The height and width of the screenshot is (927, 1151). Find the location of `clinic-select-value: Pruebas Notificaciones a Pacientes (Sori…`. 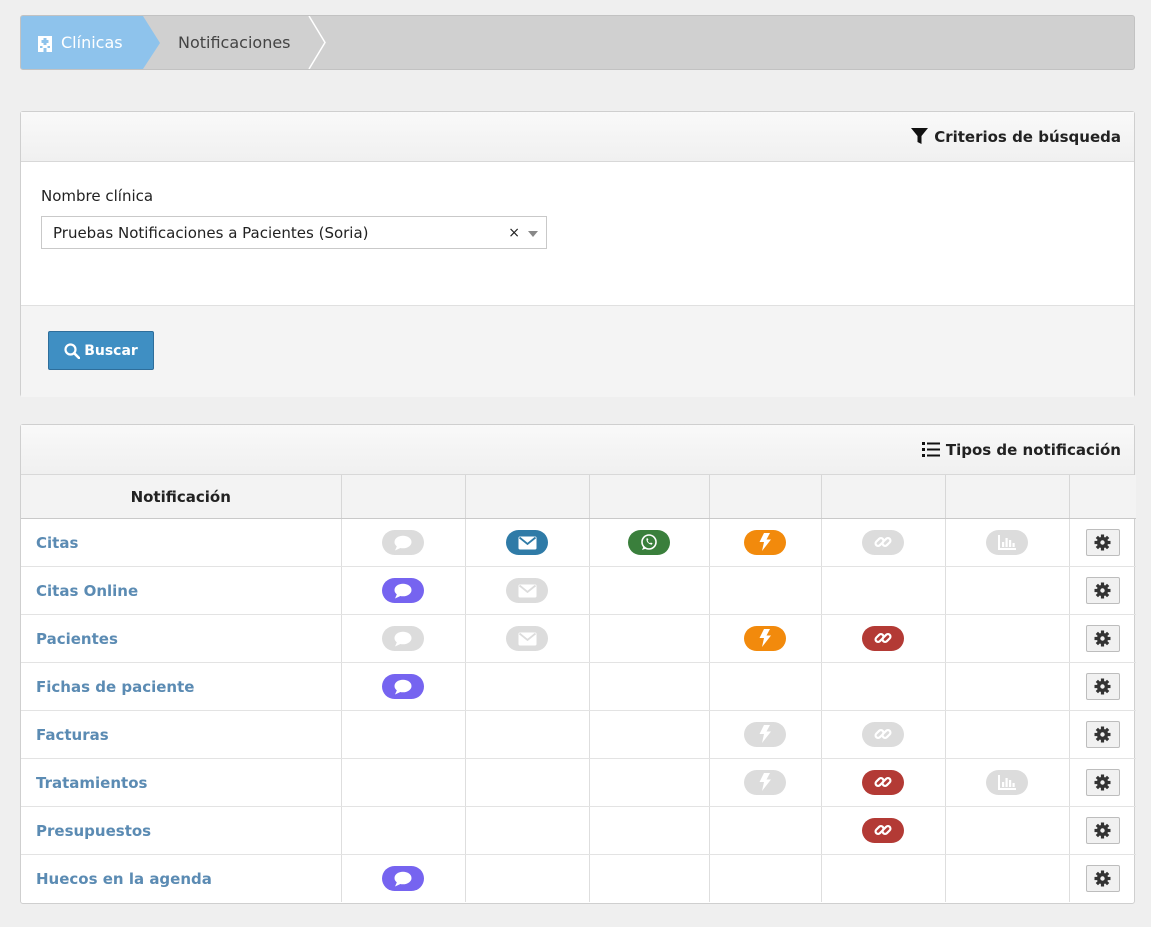

clinic-select-value: Pruebas Notificaciones a Pacientes (Sori… is located at coordinates (211, 233).